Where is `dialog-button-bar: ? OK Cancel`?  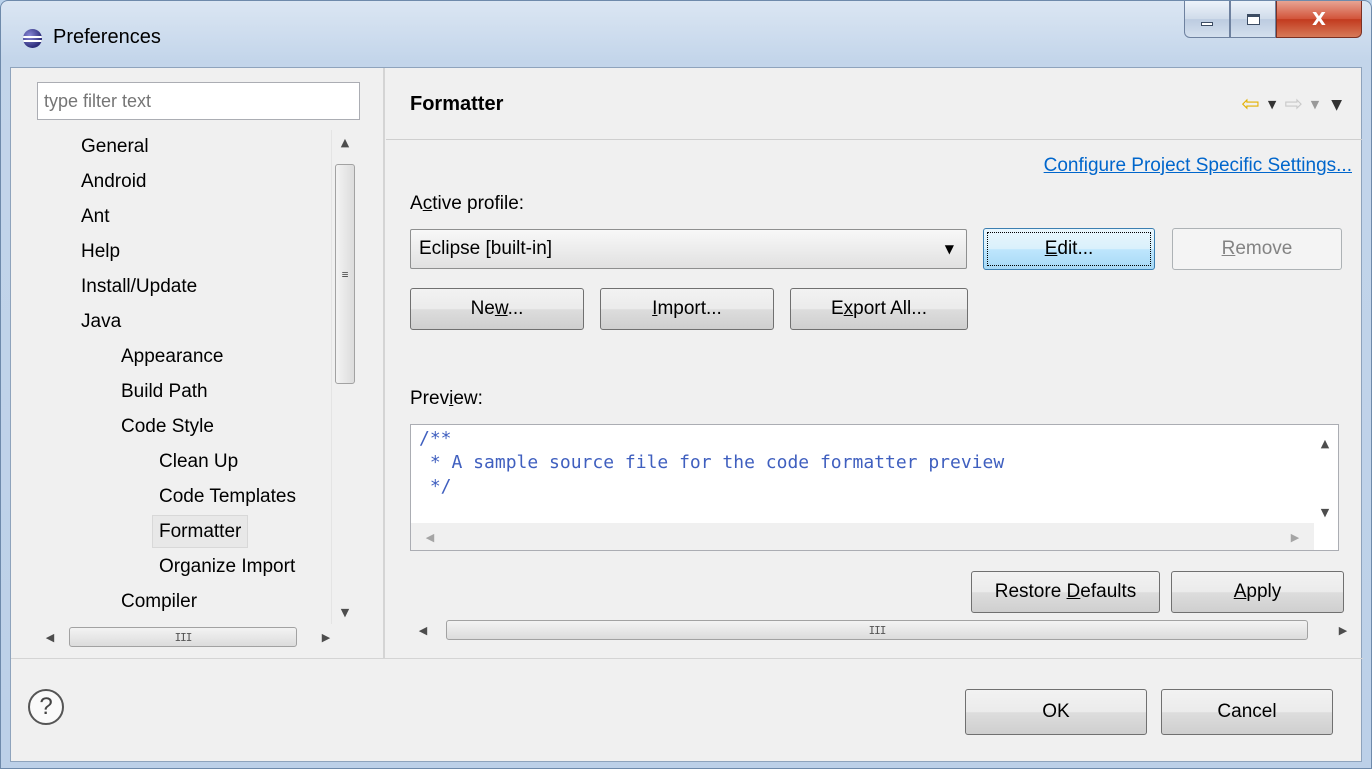 dialog-button-bar: ? OK Cancel is located at coordinates (687, 710).